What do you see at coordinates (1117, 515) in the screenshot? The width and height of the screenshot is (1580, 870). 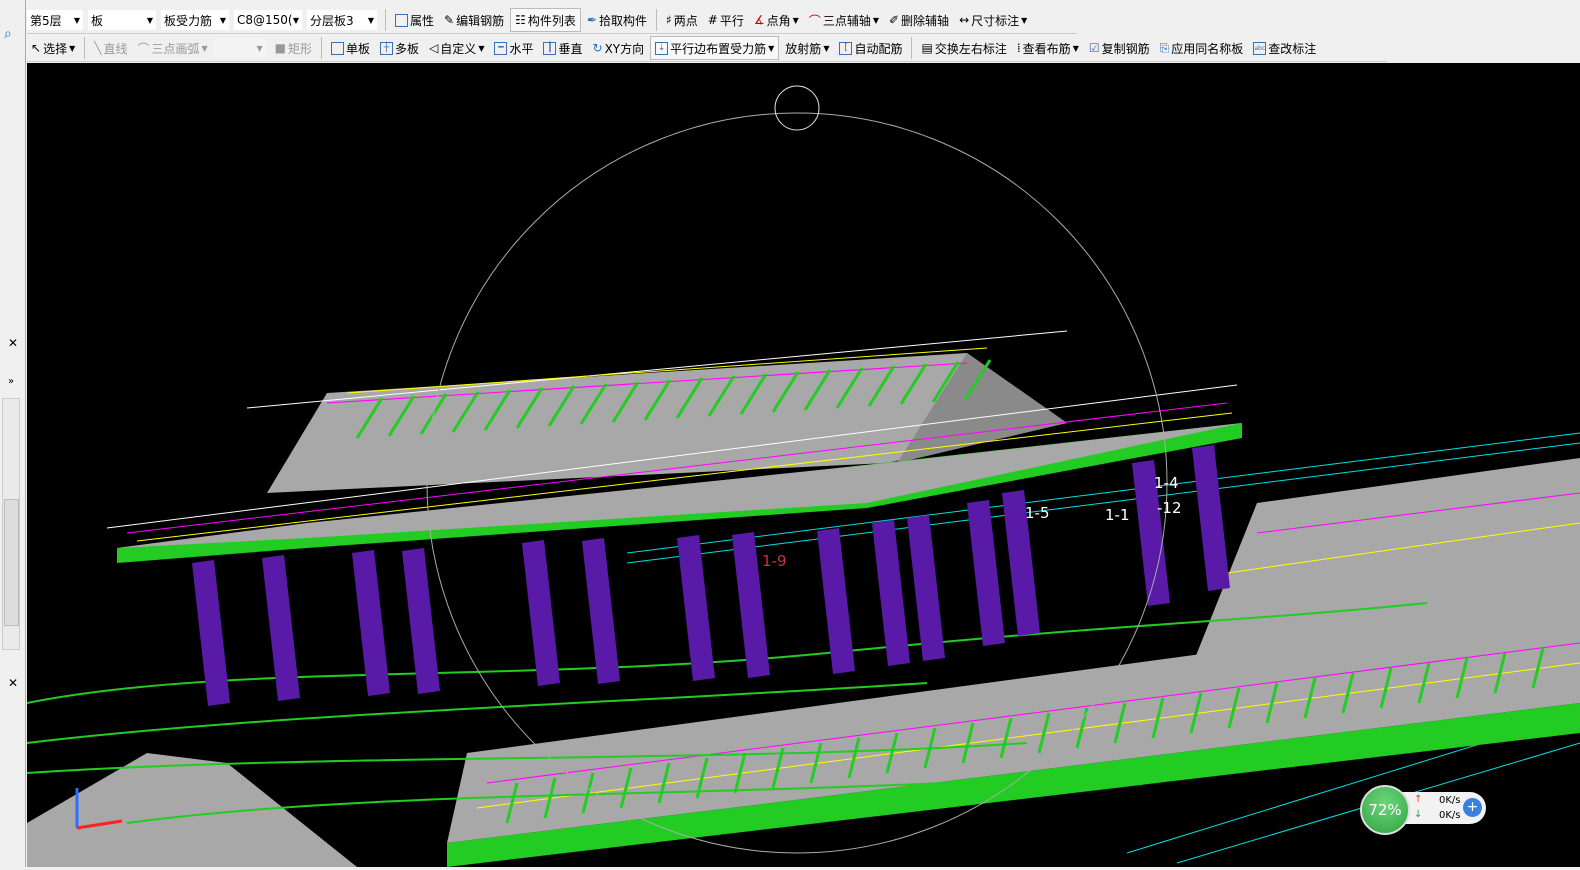 I see `axis-label: 1-1` at bounding box center [1117, 515].